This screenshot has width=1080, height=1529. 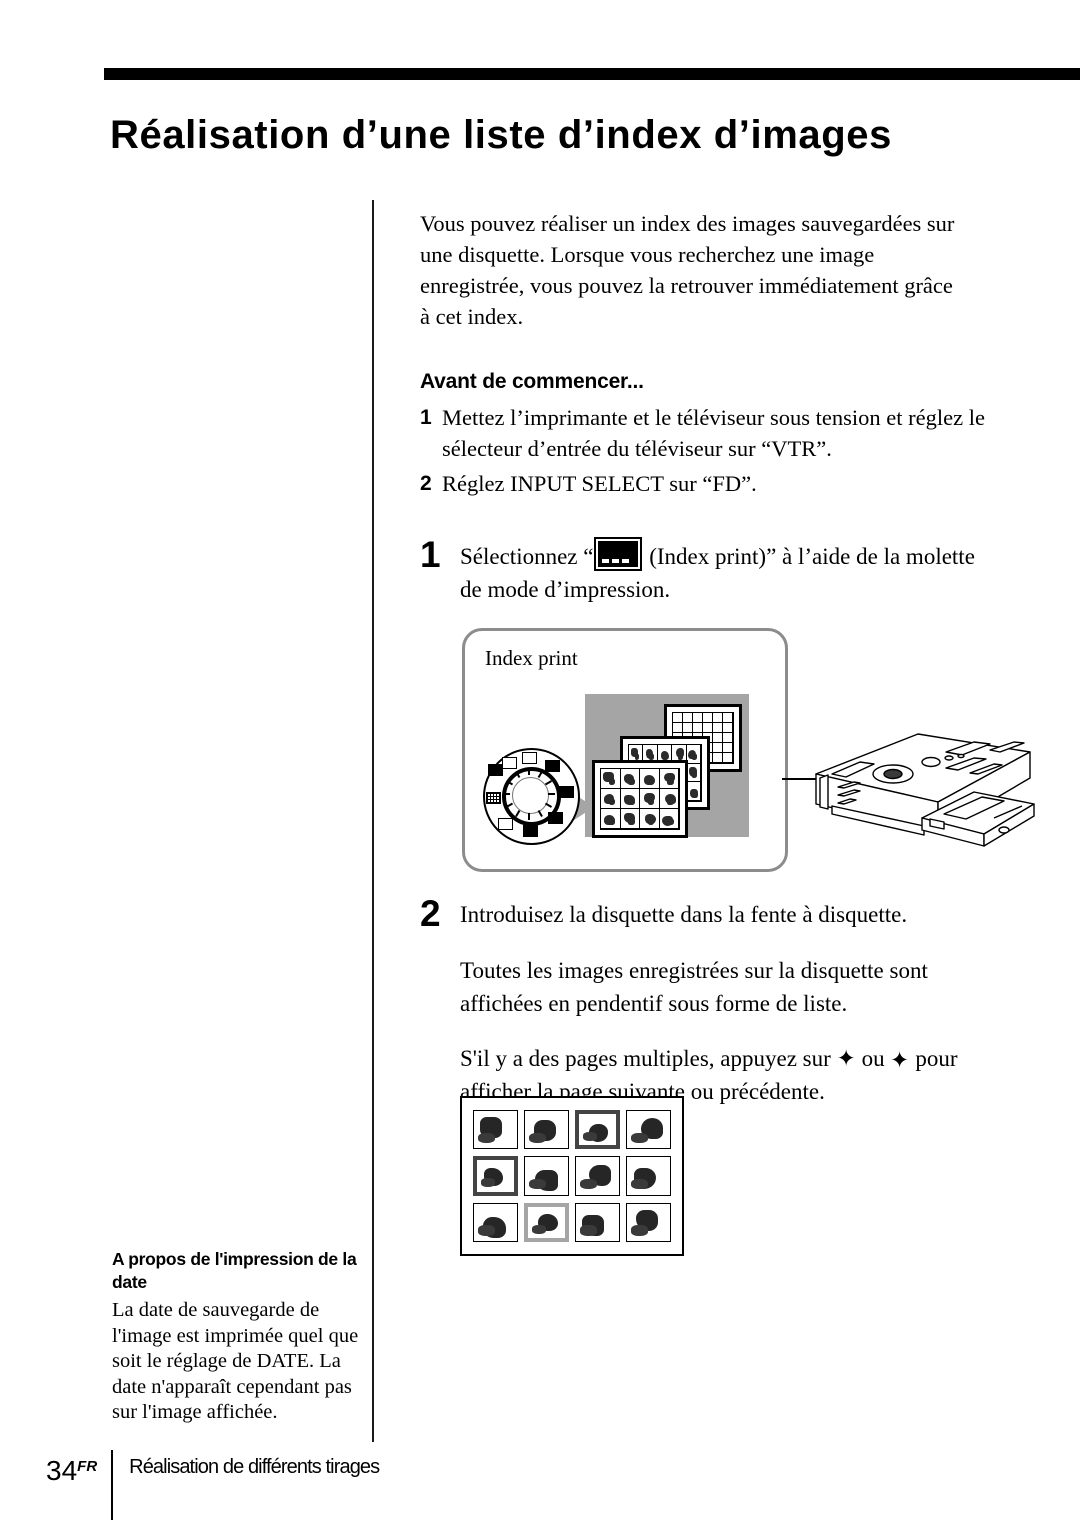 I want to click on side-note-title: A propos de l'impression de la date, so click(x=234, y=1270).